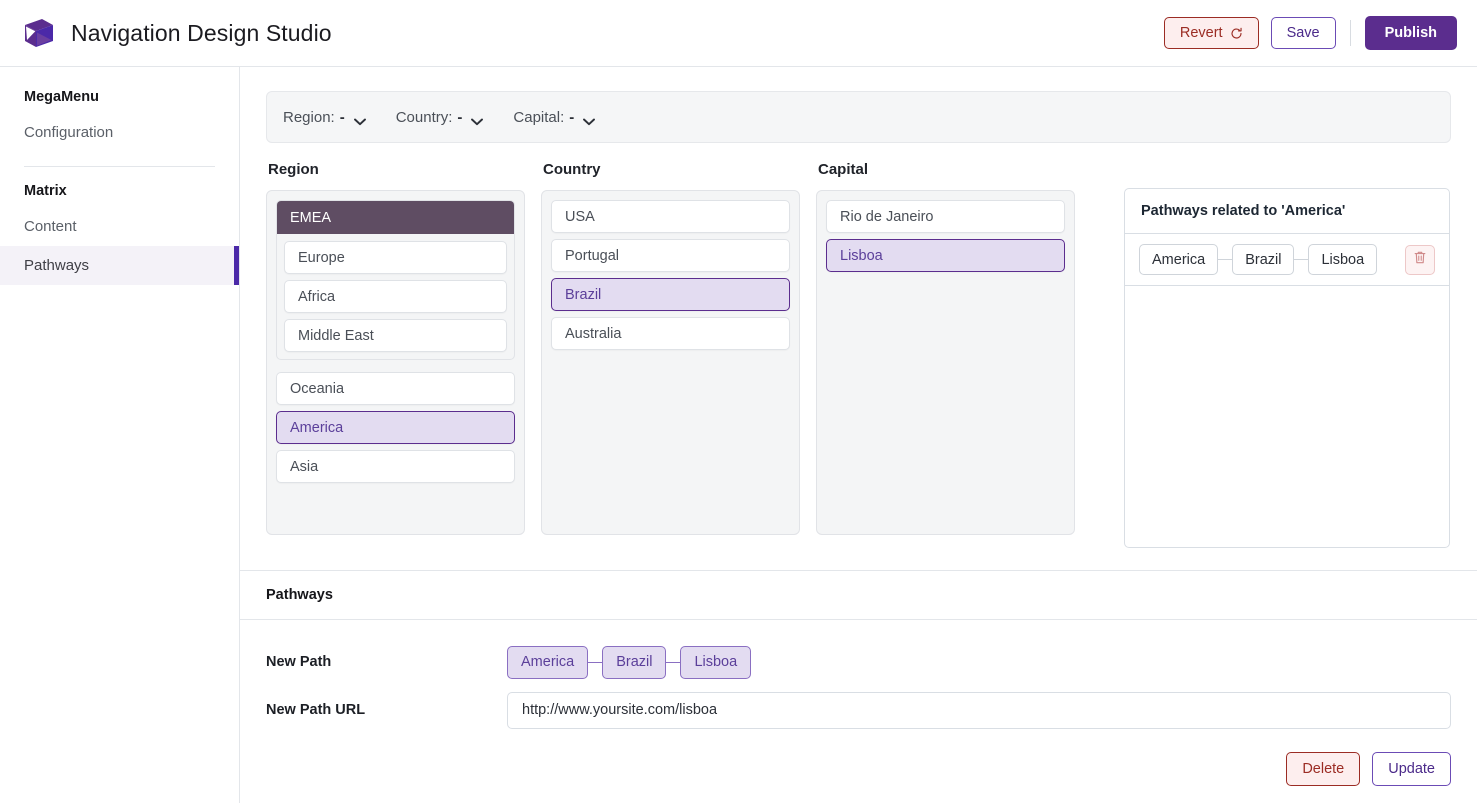 The height and width of the screenshot is (803, 1477). I want to click on matrix-node-europe: Europe, so click(395, 257).